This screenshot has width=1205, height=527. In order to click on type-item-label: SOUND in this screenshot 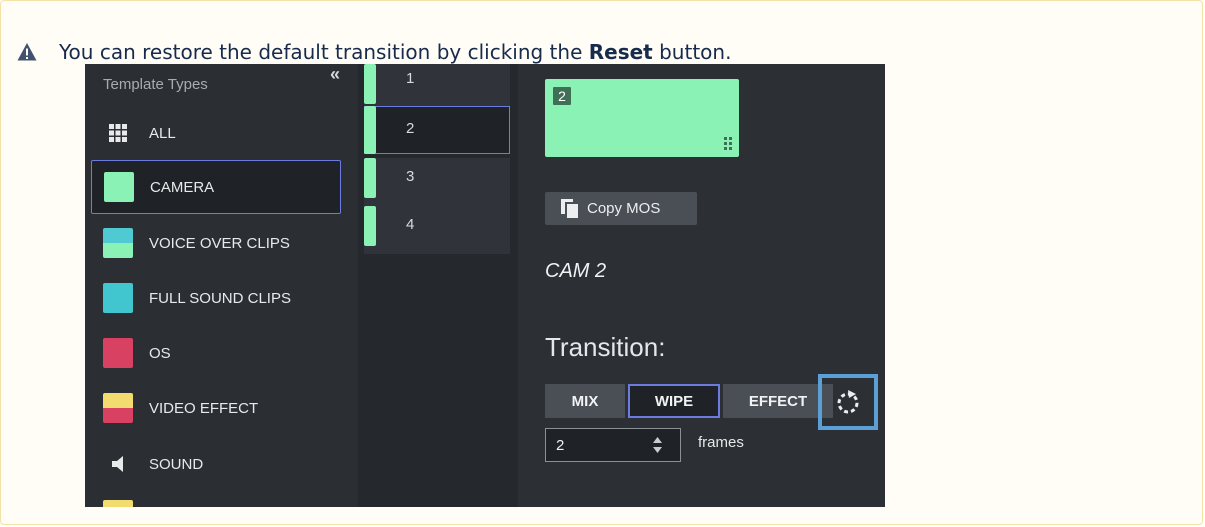, I will do `click(176, 464)`.